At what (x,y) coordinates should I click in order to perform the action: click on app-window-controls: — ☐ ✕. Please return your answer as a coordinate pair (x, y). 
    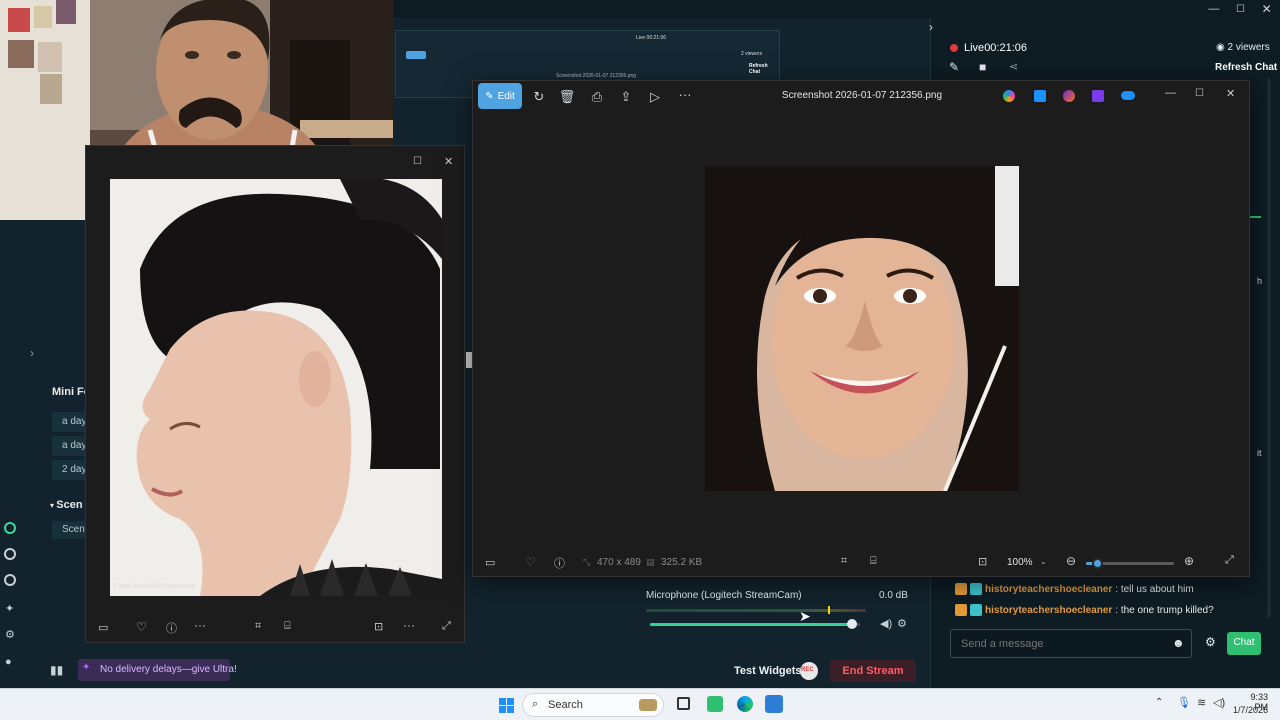
    Looking at the image, I should click on (1240, 9).